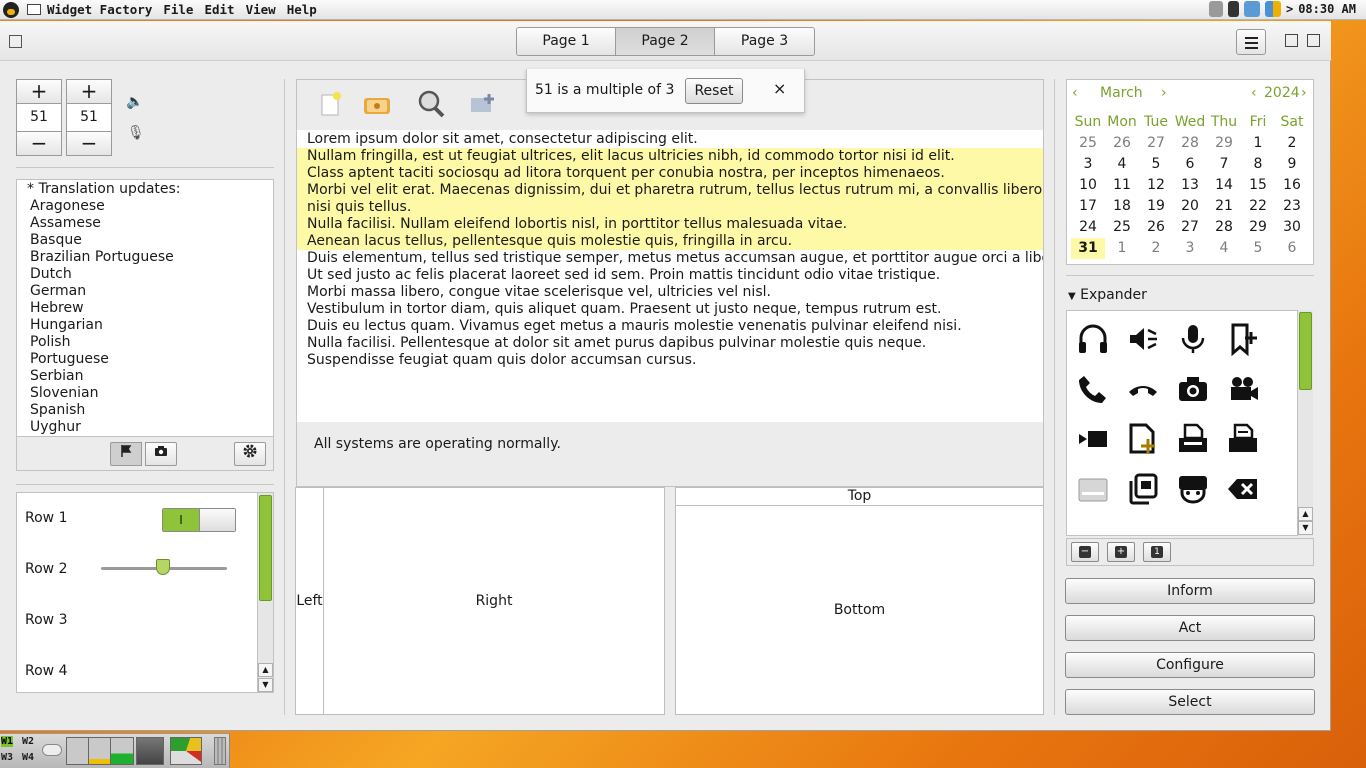 The width and height of the screenshot is (1366, 768). I want to click on calendar-day: 15, so click(1258, 185).